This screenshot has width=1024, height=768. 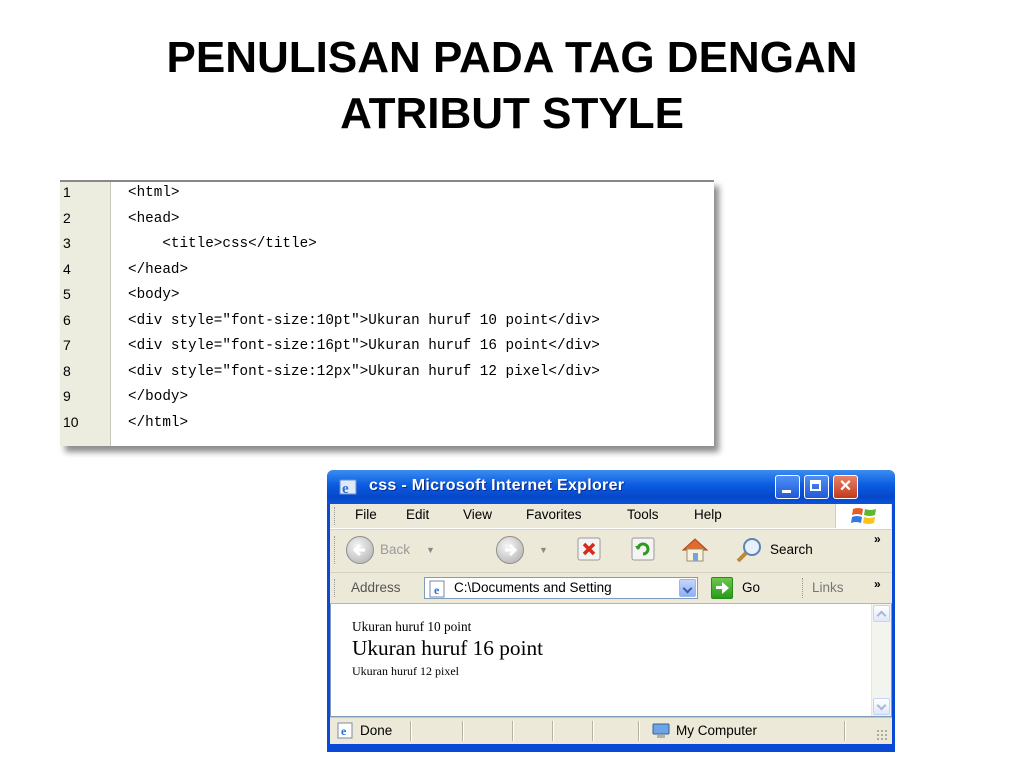 I want to click on scroll-down-icon, so click(x=881, y=706).